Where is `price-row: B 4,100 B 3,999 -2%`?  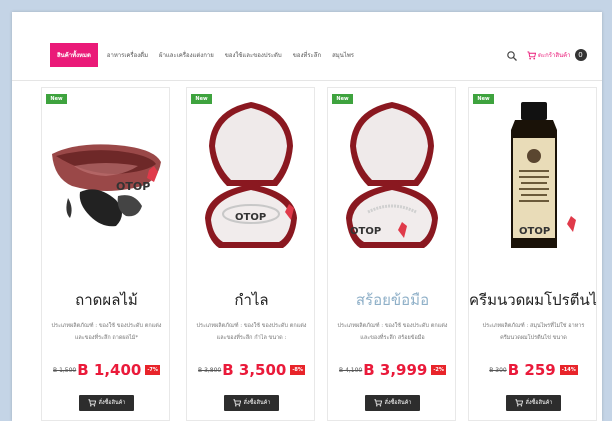 price-row: B 4,100 B 3,999 -2% is located at coordinates (391, 370).